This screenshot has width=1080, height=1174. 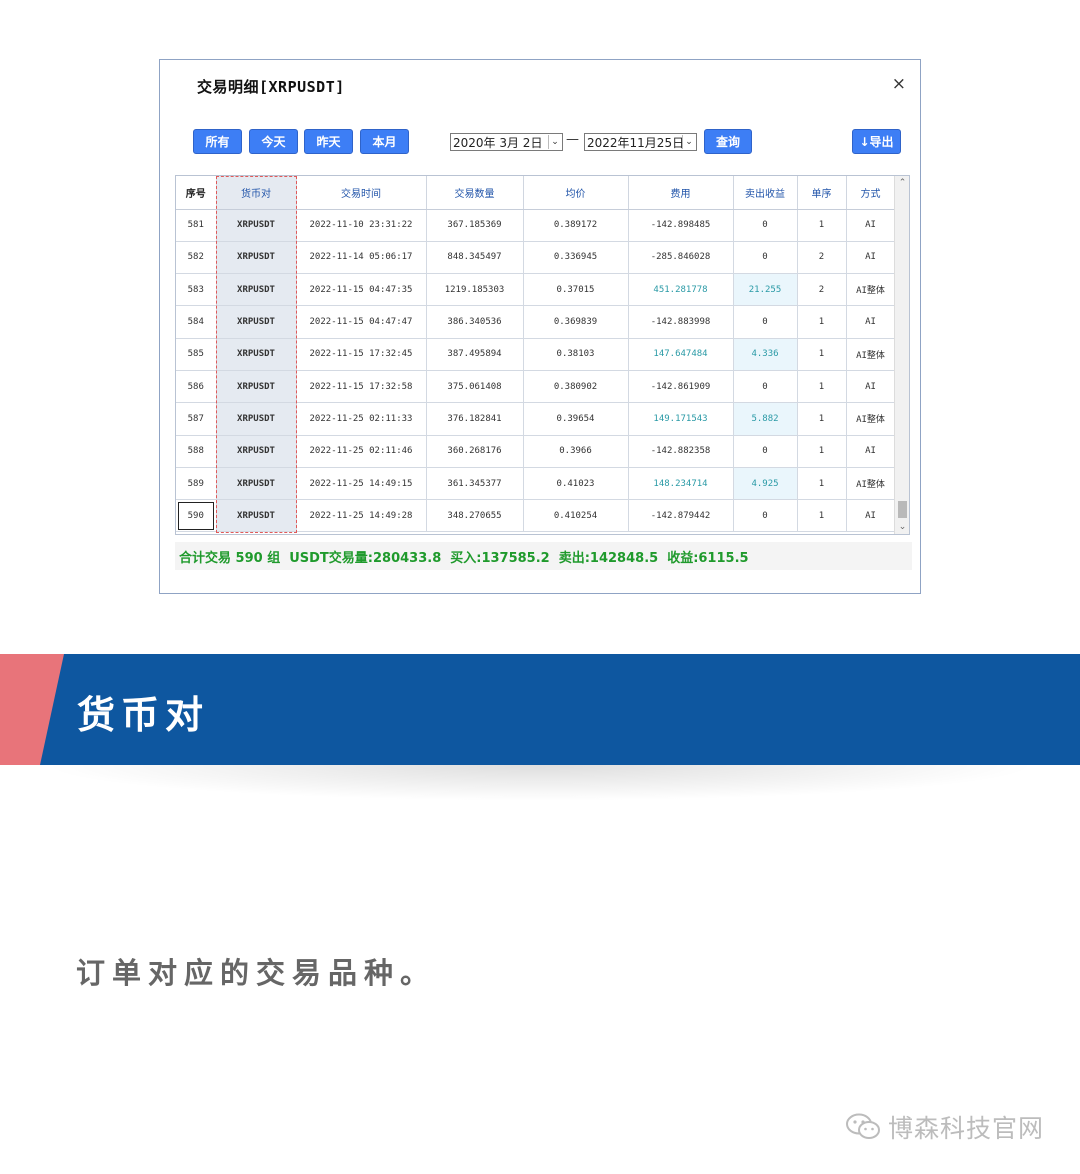 I want to click on header-mode: 方式, so click(x=871, y=193).